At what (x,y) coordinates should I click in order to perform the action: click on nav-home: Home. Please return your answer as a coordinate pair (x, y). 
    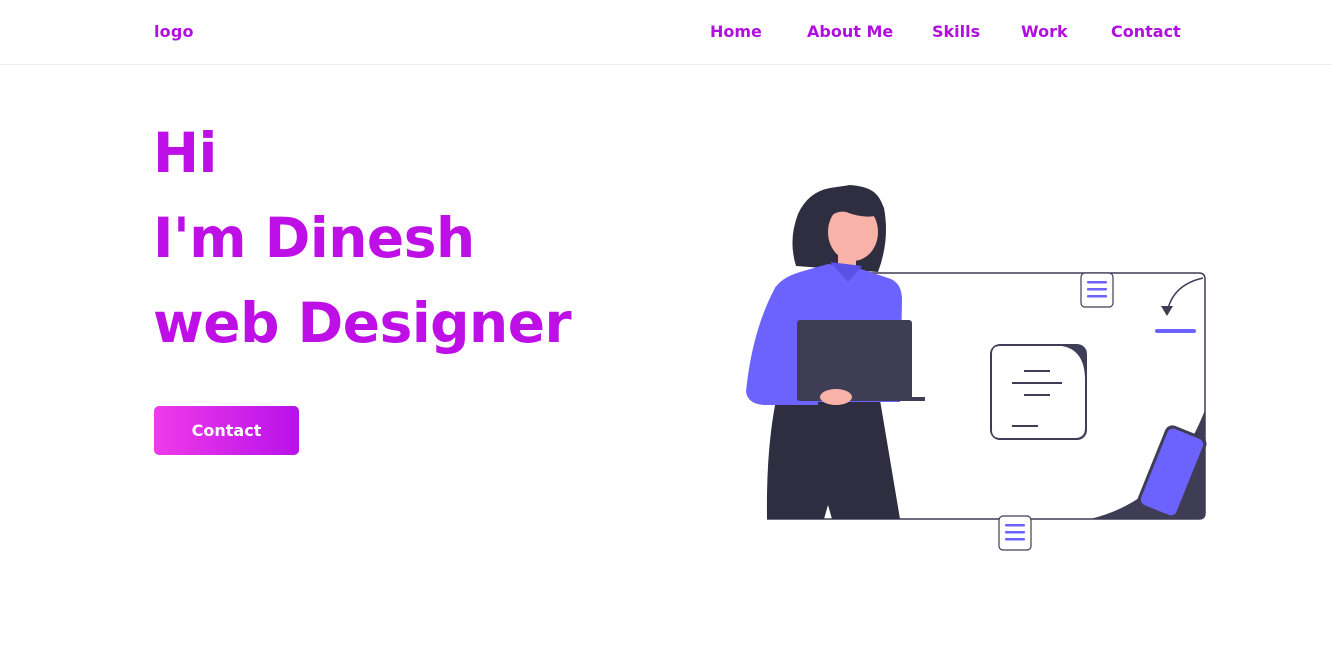
    Looking at the image, I should click on (736, 31).